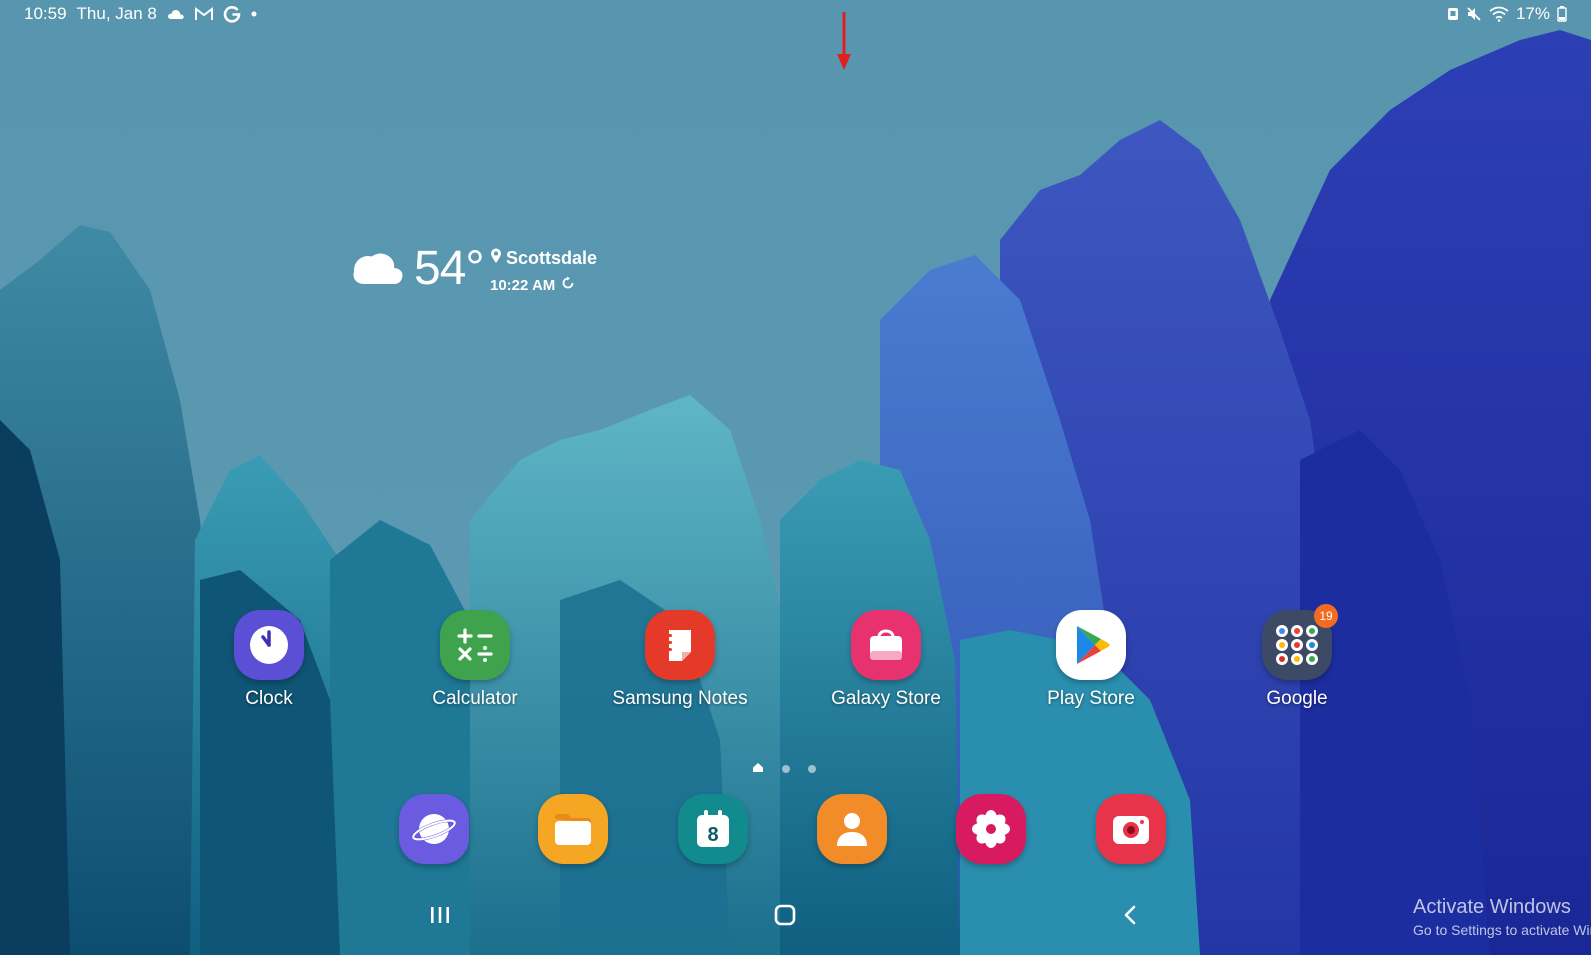  What do you see at coordinates (852, 829) in the screenshot?
I see `contacts-icon` at bounding box center [852, 829].